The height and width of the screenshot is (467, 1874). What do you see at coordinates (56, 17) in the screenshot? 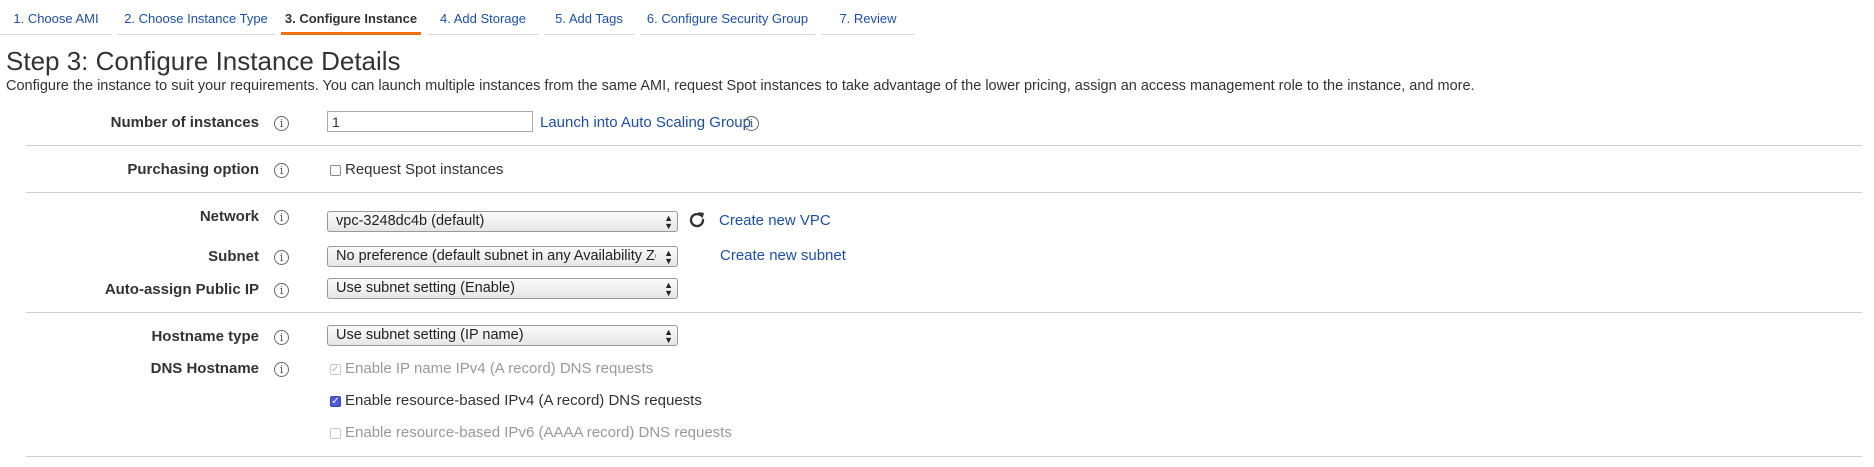
I see `tab-choose-ami: 1. Choose AMI` at bounding box center [56, 17].